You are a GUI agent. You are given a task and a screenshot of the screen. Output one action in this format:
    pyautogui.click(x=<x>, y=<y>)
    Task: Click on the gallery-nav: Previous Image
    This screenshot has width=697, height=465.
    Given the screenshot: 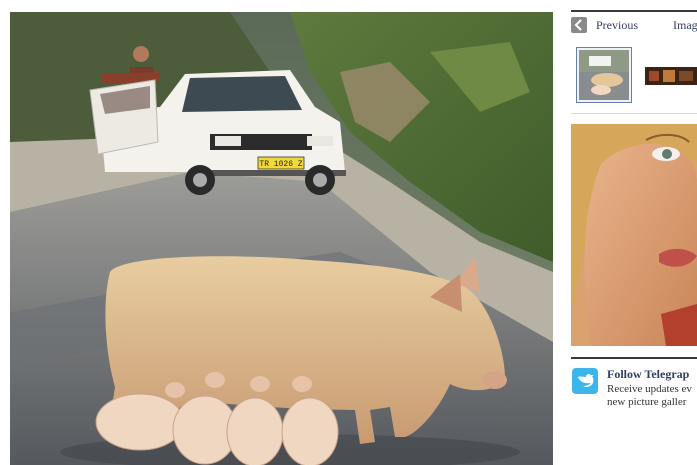 What is the action you would take?
    pyautogui.click(x=634, y=25)
    